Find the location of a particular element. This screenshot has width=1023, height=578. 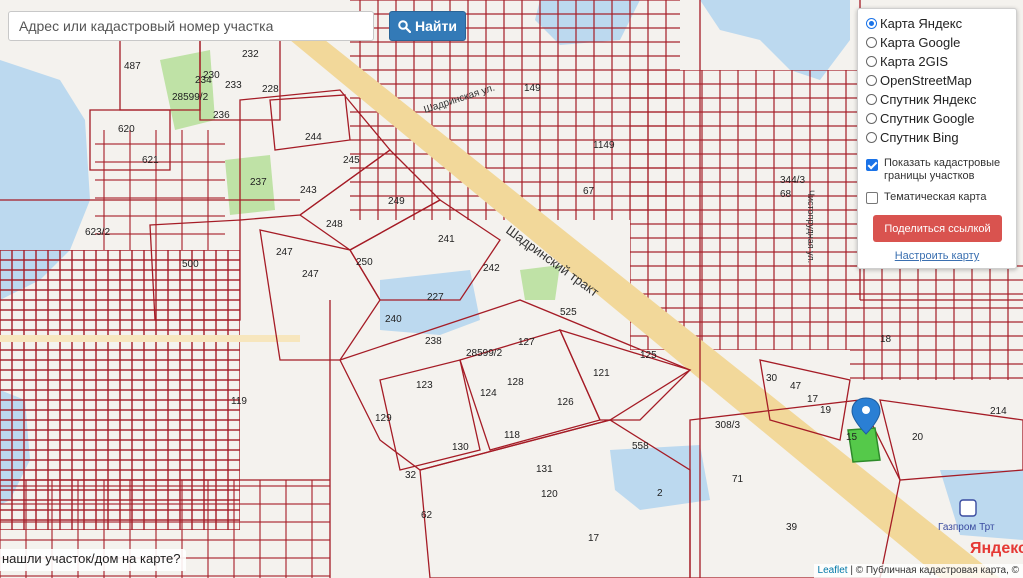

layer-openstreetmap: OpenStreetMap is located at coordinates (919, 80).